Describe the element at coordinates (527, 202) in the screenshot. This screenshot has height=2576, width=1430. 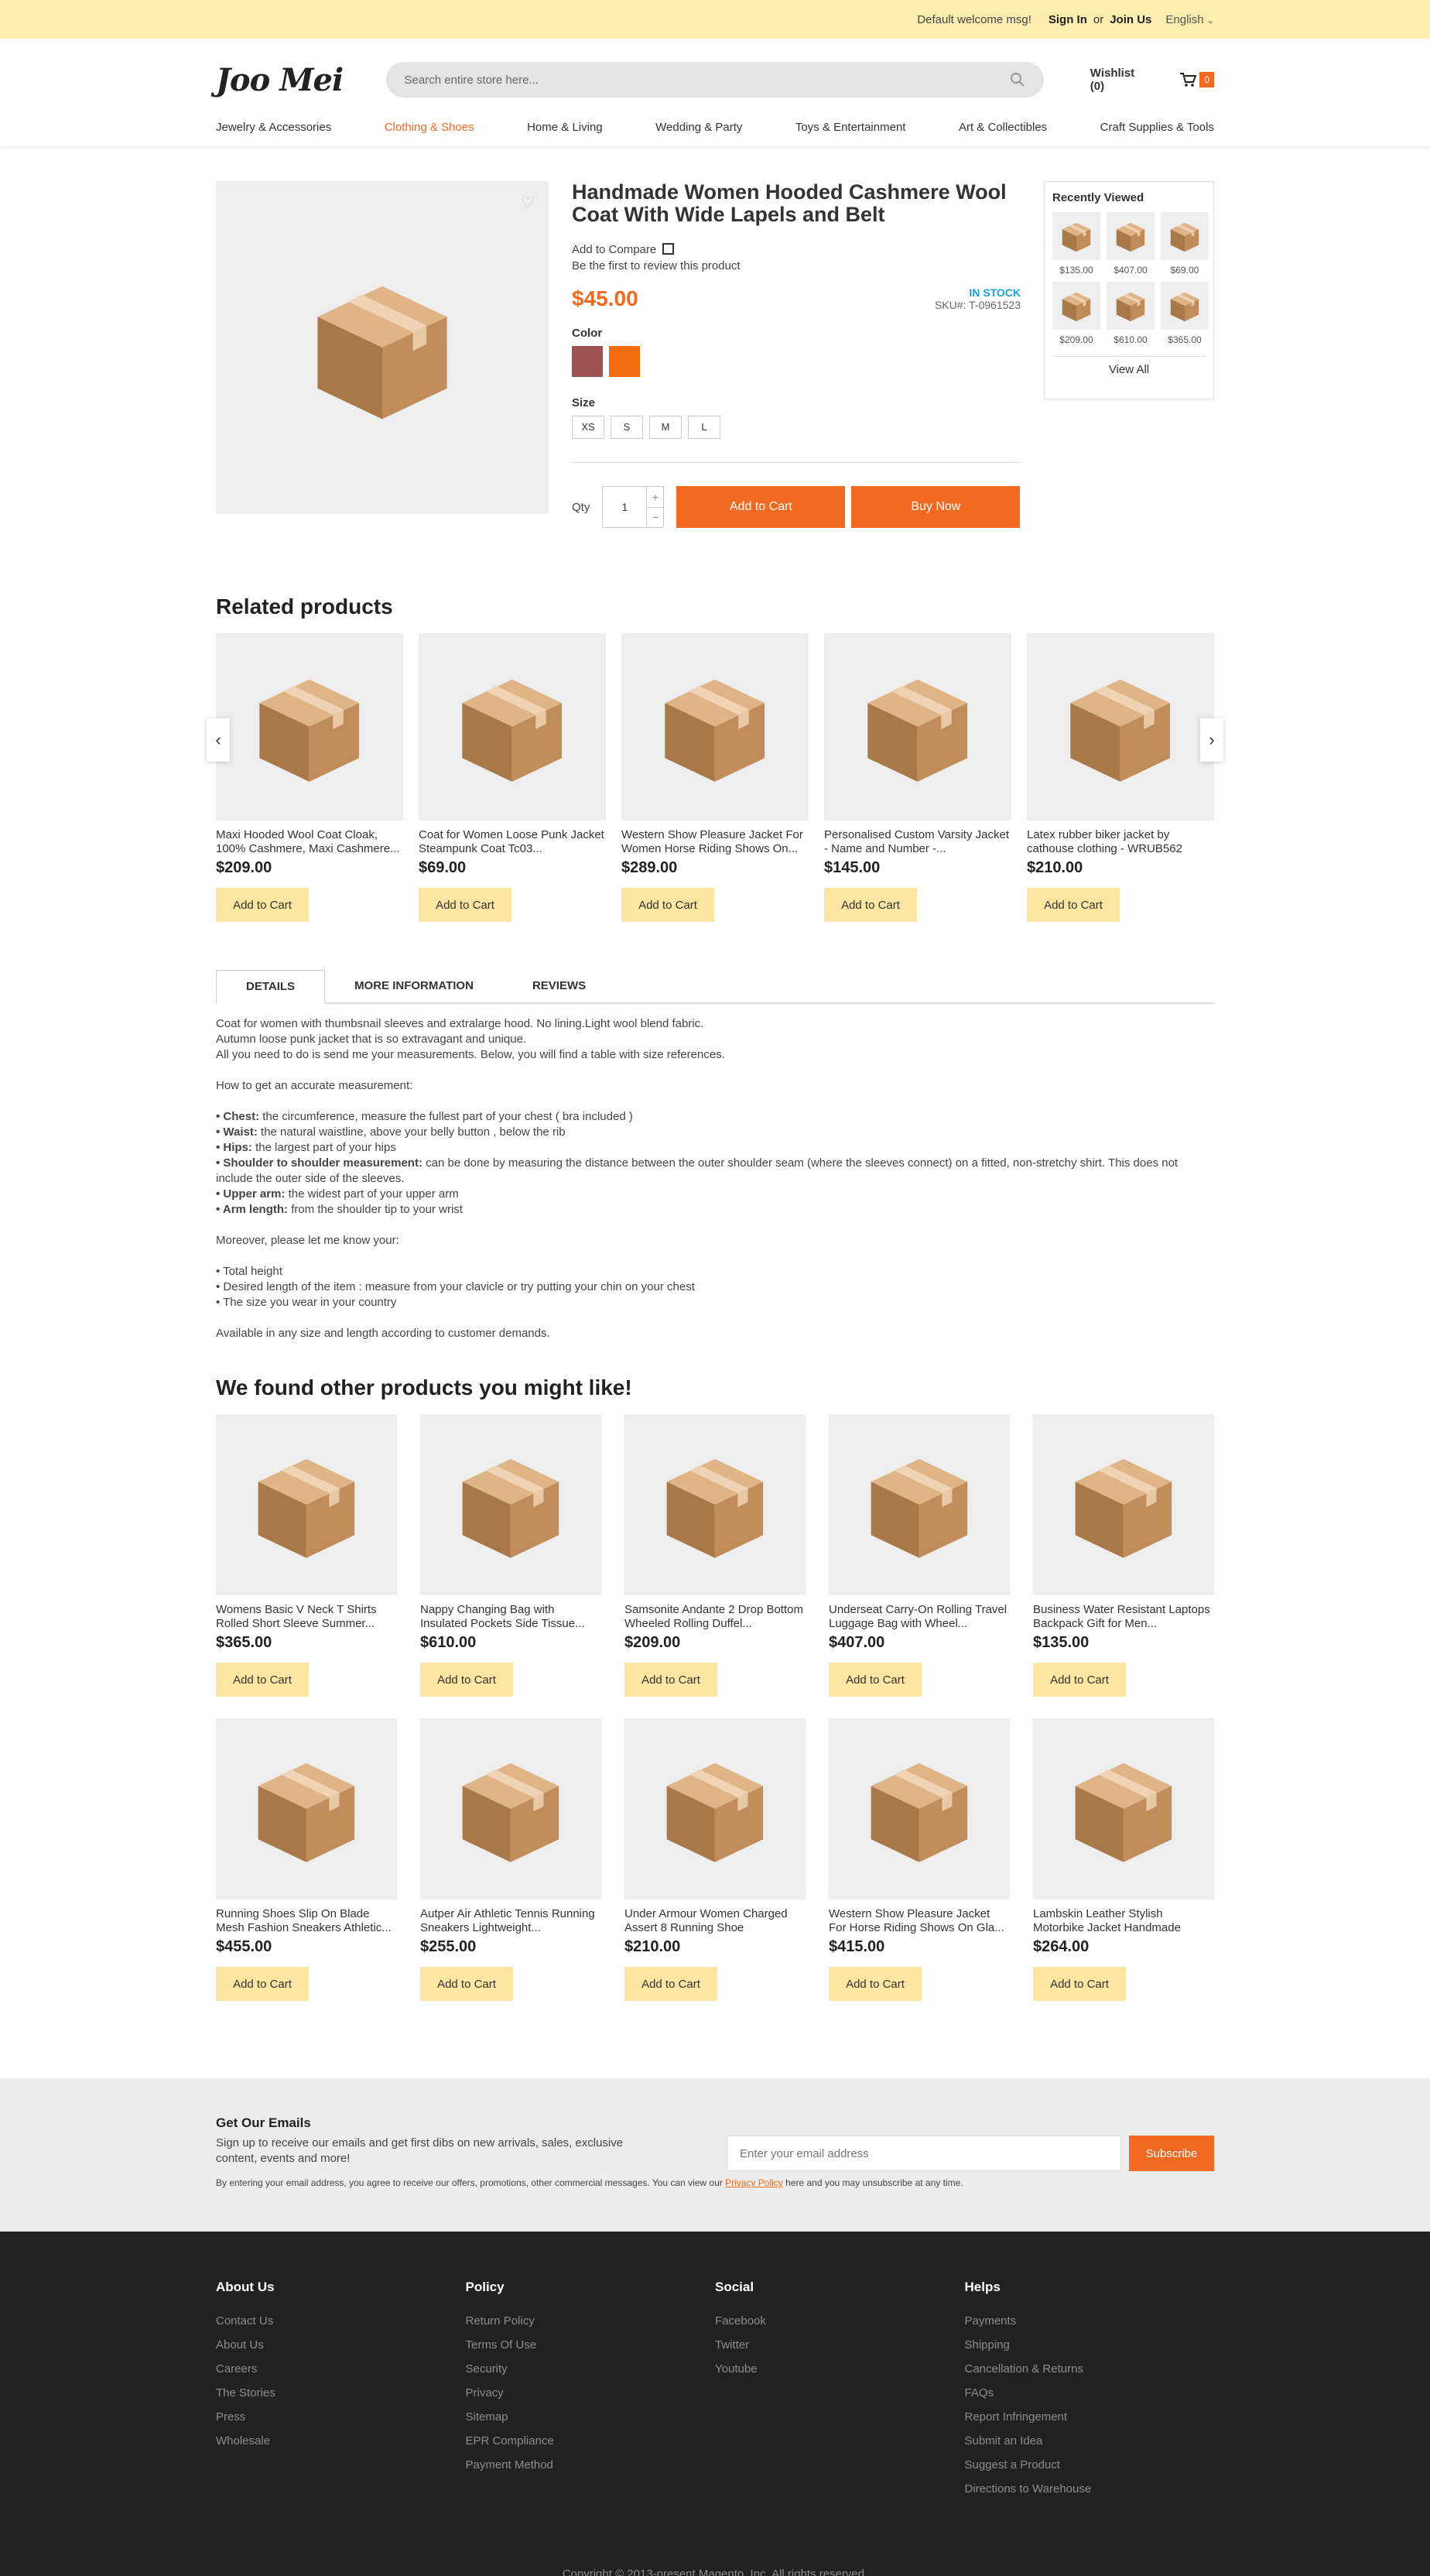
I see `heart-icon: ♡` at that location.